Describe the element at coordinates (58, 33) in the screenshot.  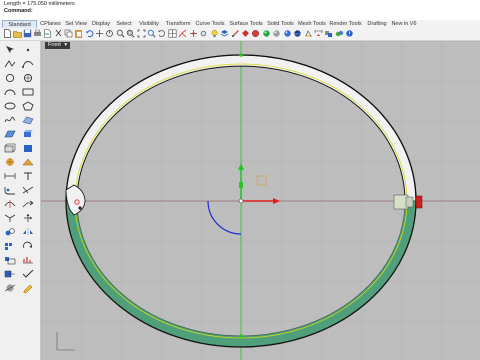
I see `cut-icon` at that location.